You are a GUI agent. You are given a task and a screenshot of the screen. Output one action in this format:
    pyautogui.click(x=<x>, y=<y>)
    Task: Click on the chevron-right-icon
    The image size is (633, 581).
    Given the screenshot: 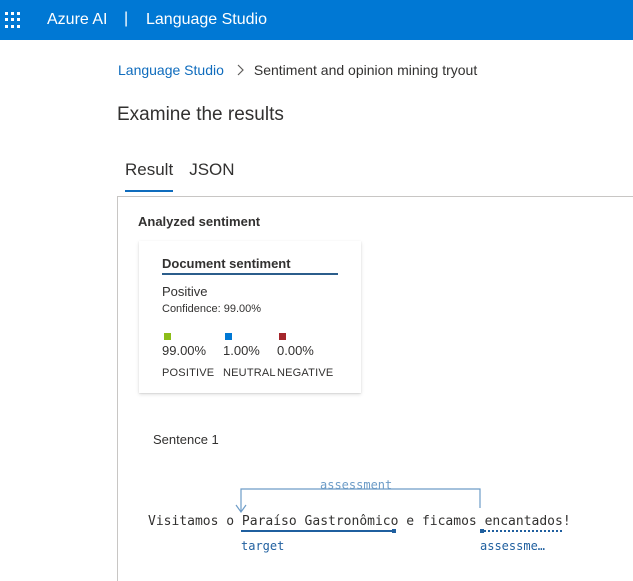 What is the action you would take?
    pyautogui.click(x=240, y=70)
    